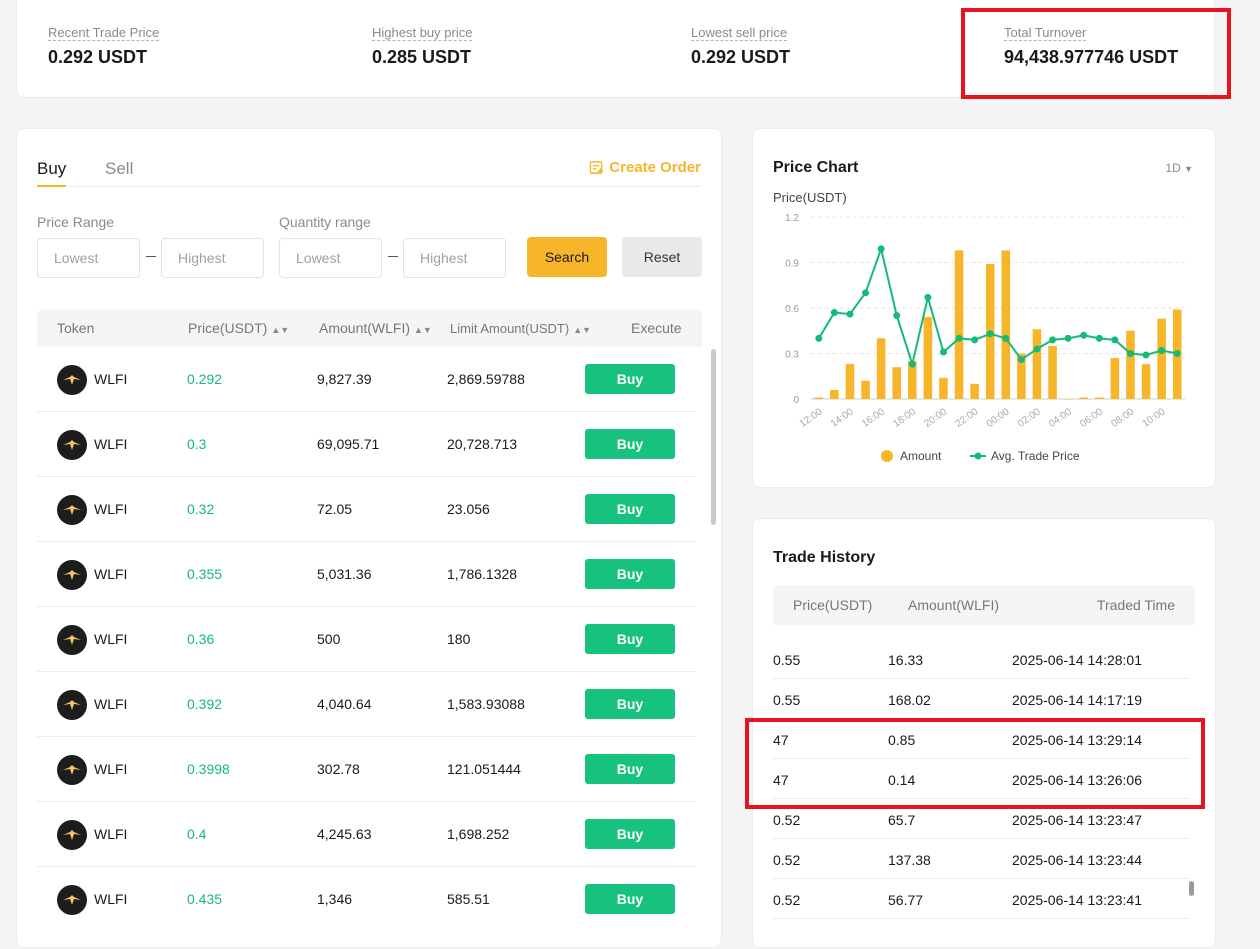 This screenshot has width=1260, height=949. What do you see at coordinates (787, 660) in the screenshot?
I see `history-price: 0.55` at bounding box center [787, 660].